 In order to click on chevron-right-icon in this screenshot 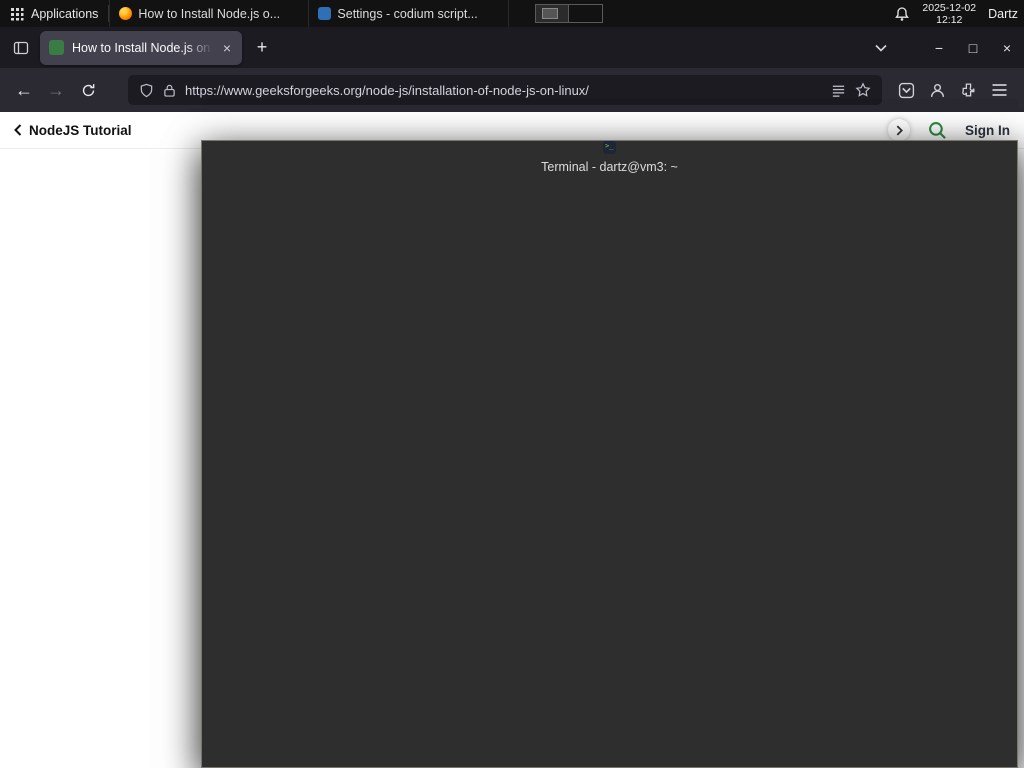, I will do `click(899, 130)`.